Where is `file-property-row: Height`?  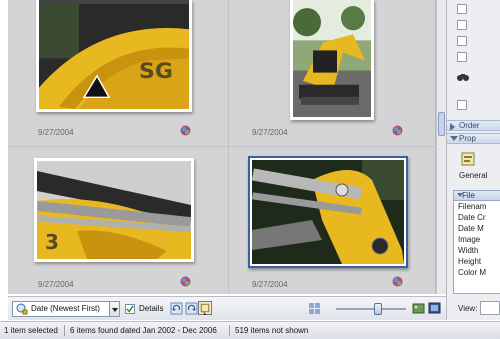
file-property-row: Height is located at coordinates (470, 261).